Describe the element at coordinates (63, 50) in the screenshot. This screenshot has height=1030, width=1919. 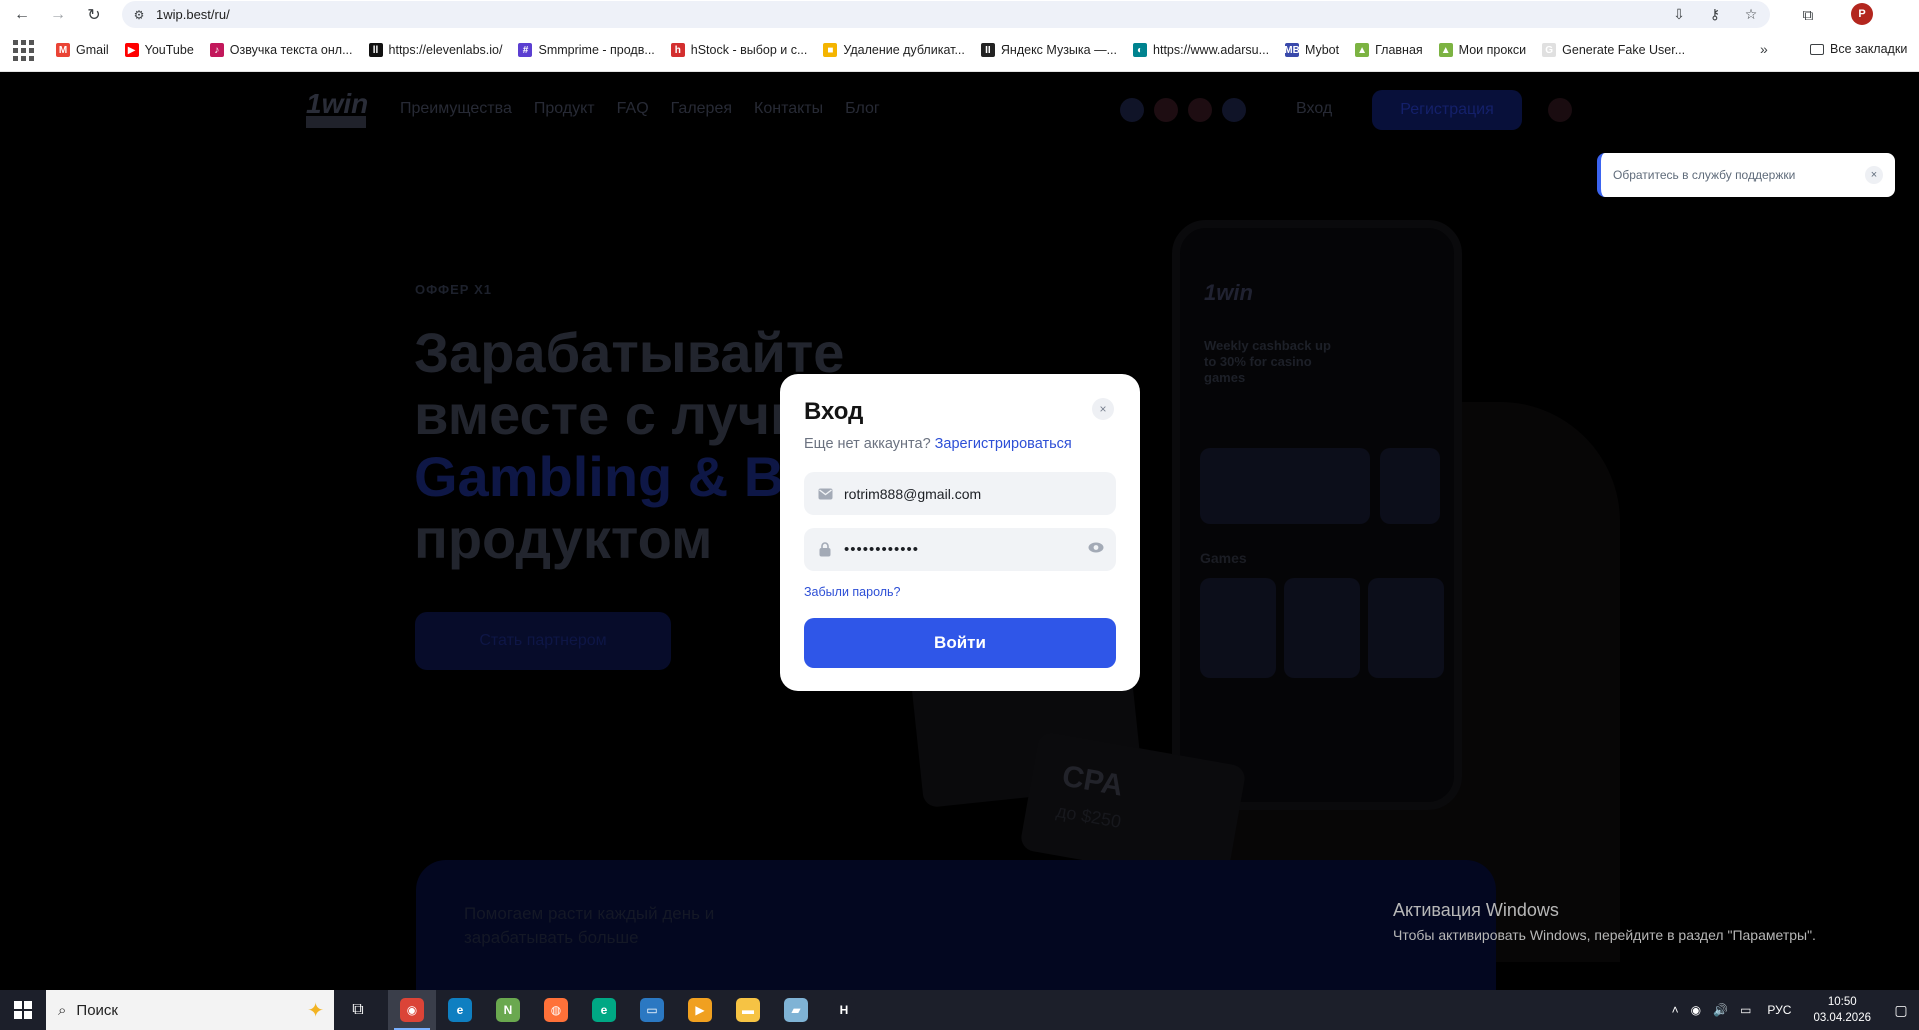
I see `bookmark-favicon-icon: M` at that location.